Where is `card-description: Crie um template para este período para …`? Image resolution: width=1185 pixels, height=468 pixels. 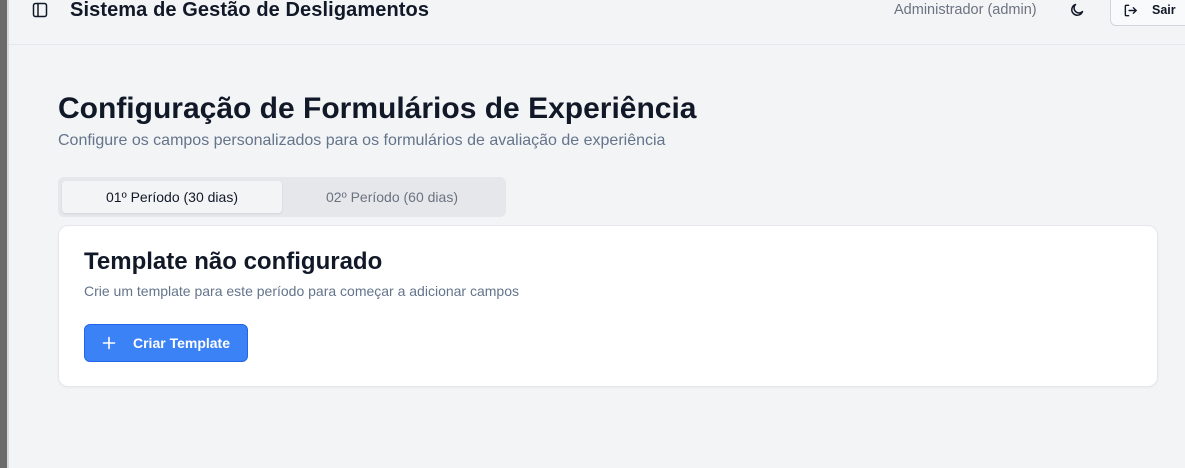 card-description: Crie um template para este período para … is located at coordinates (301, 291).